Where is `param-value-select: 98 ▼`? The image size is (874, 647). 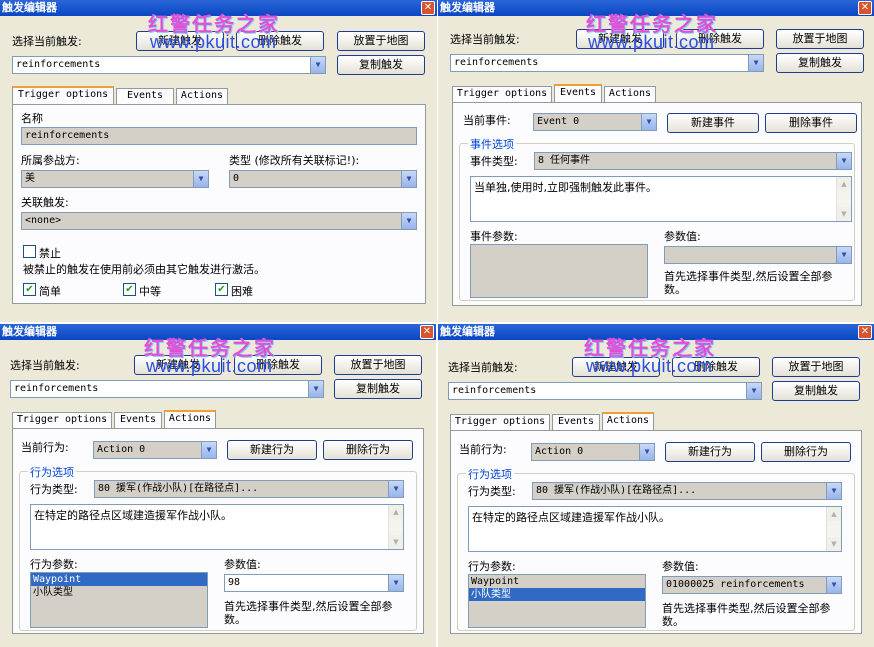
param-value-select: 98 ▼ is located at coordinates (314, 583).